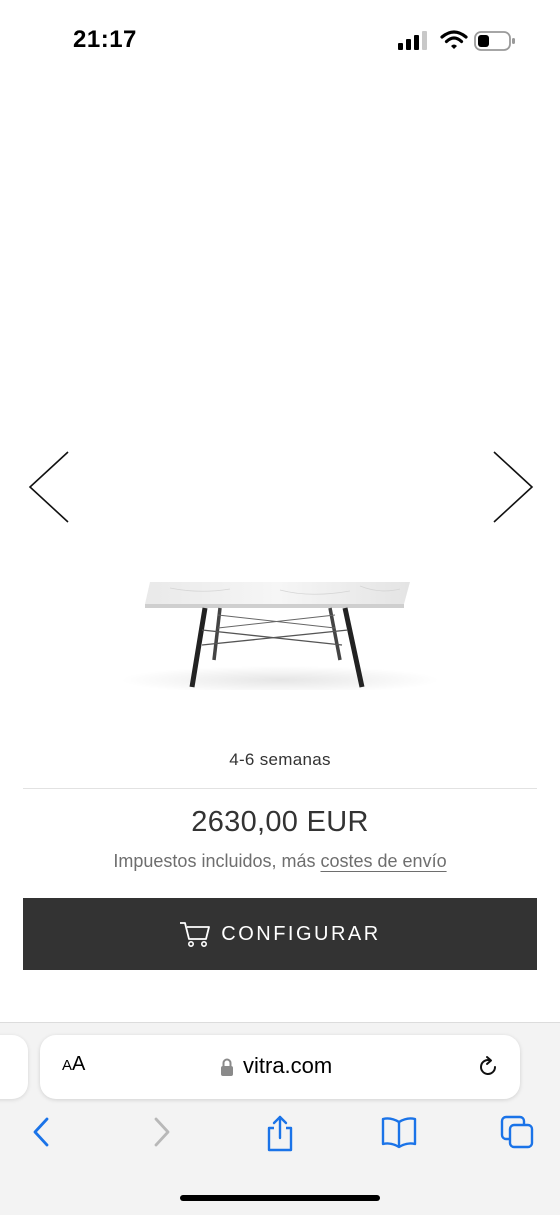  I want to click on address-bar: AA vitra.com, so click(280, 1067).